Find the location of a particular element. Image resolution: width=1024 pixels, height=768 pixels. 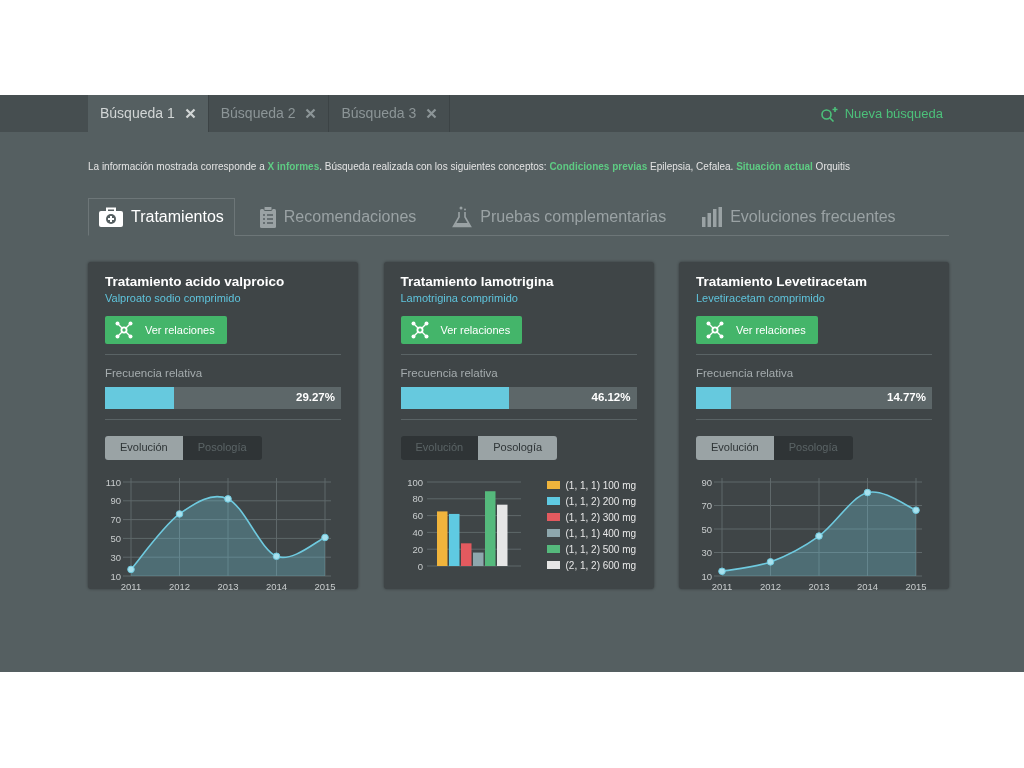

axis-label: 0 is located at coordinates (420, 566).